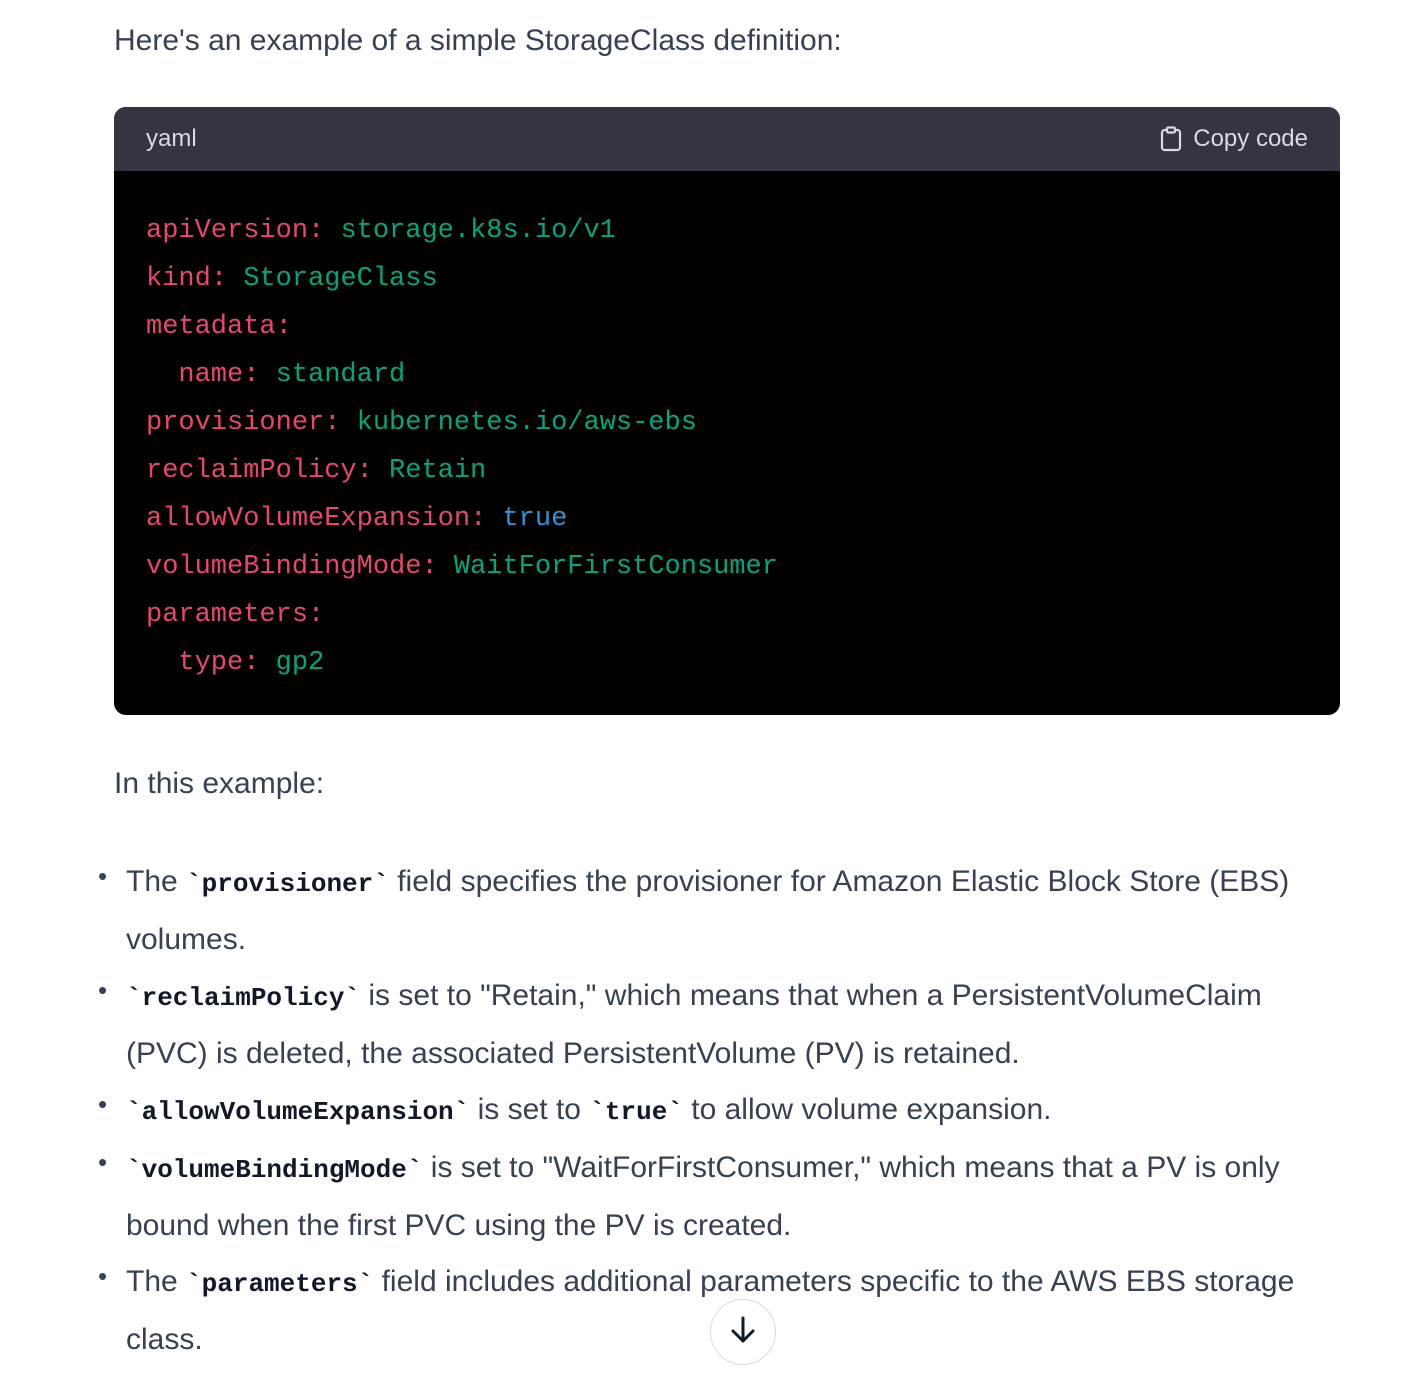 This screenshot has height=1378, width=1406. I want to click on arrow-down-icon, so click(743, 1332).